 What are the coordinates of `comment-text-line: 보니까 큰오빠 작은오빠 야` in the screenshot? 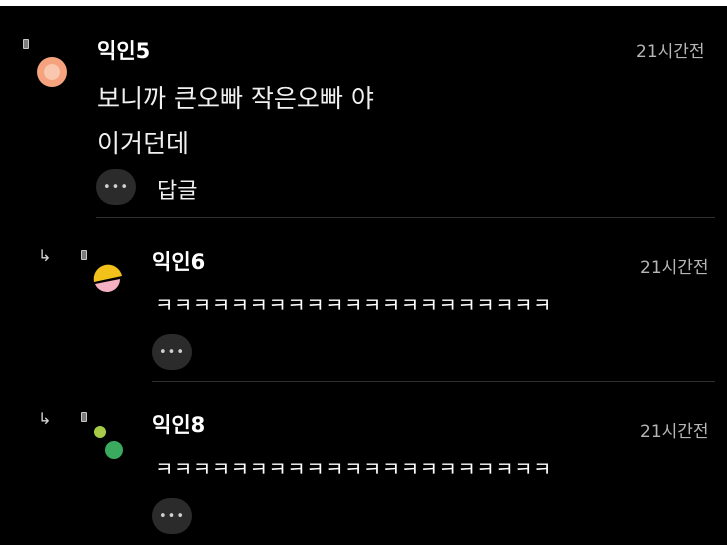 It's located at (235, 98).